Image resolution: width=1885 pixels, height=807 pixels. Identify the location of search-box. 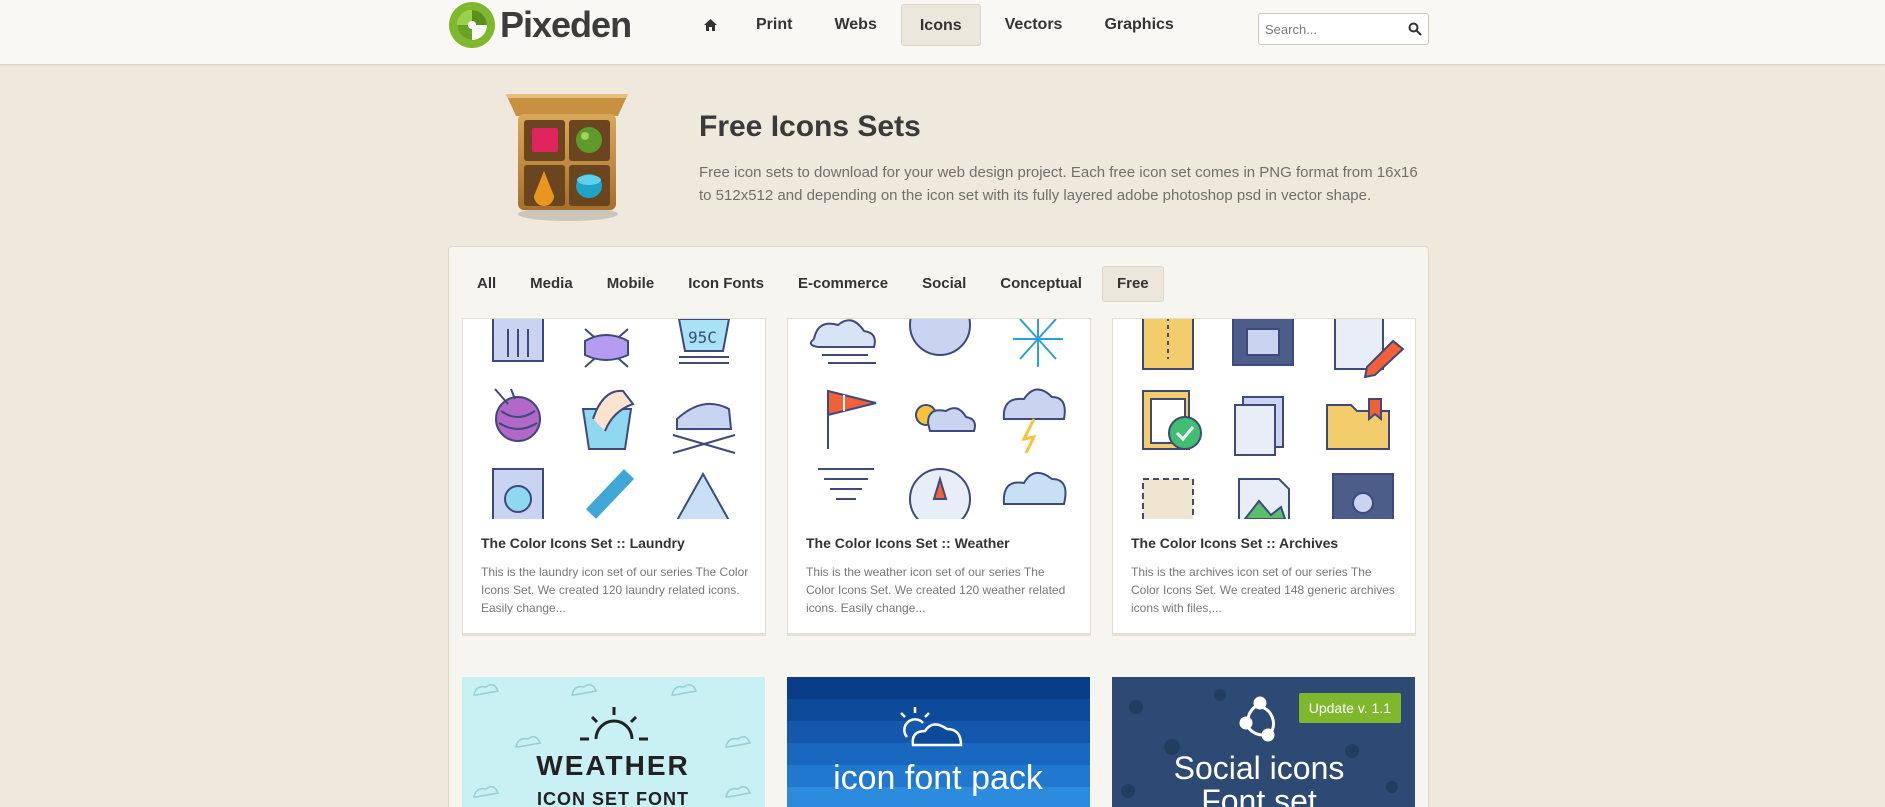
(1343, 29).